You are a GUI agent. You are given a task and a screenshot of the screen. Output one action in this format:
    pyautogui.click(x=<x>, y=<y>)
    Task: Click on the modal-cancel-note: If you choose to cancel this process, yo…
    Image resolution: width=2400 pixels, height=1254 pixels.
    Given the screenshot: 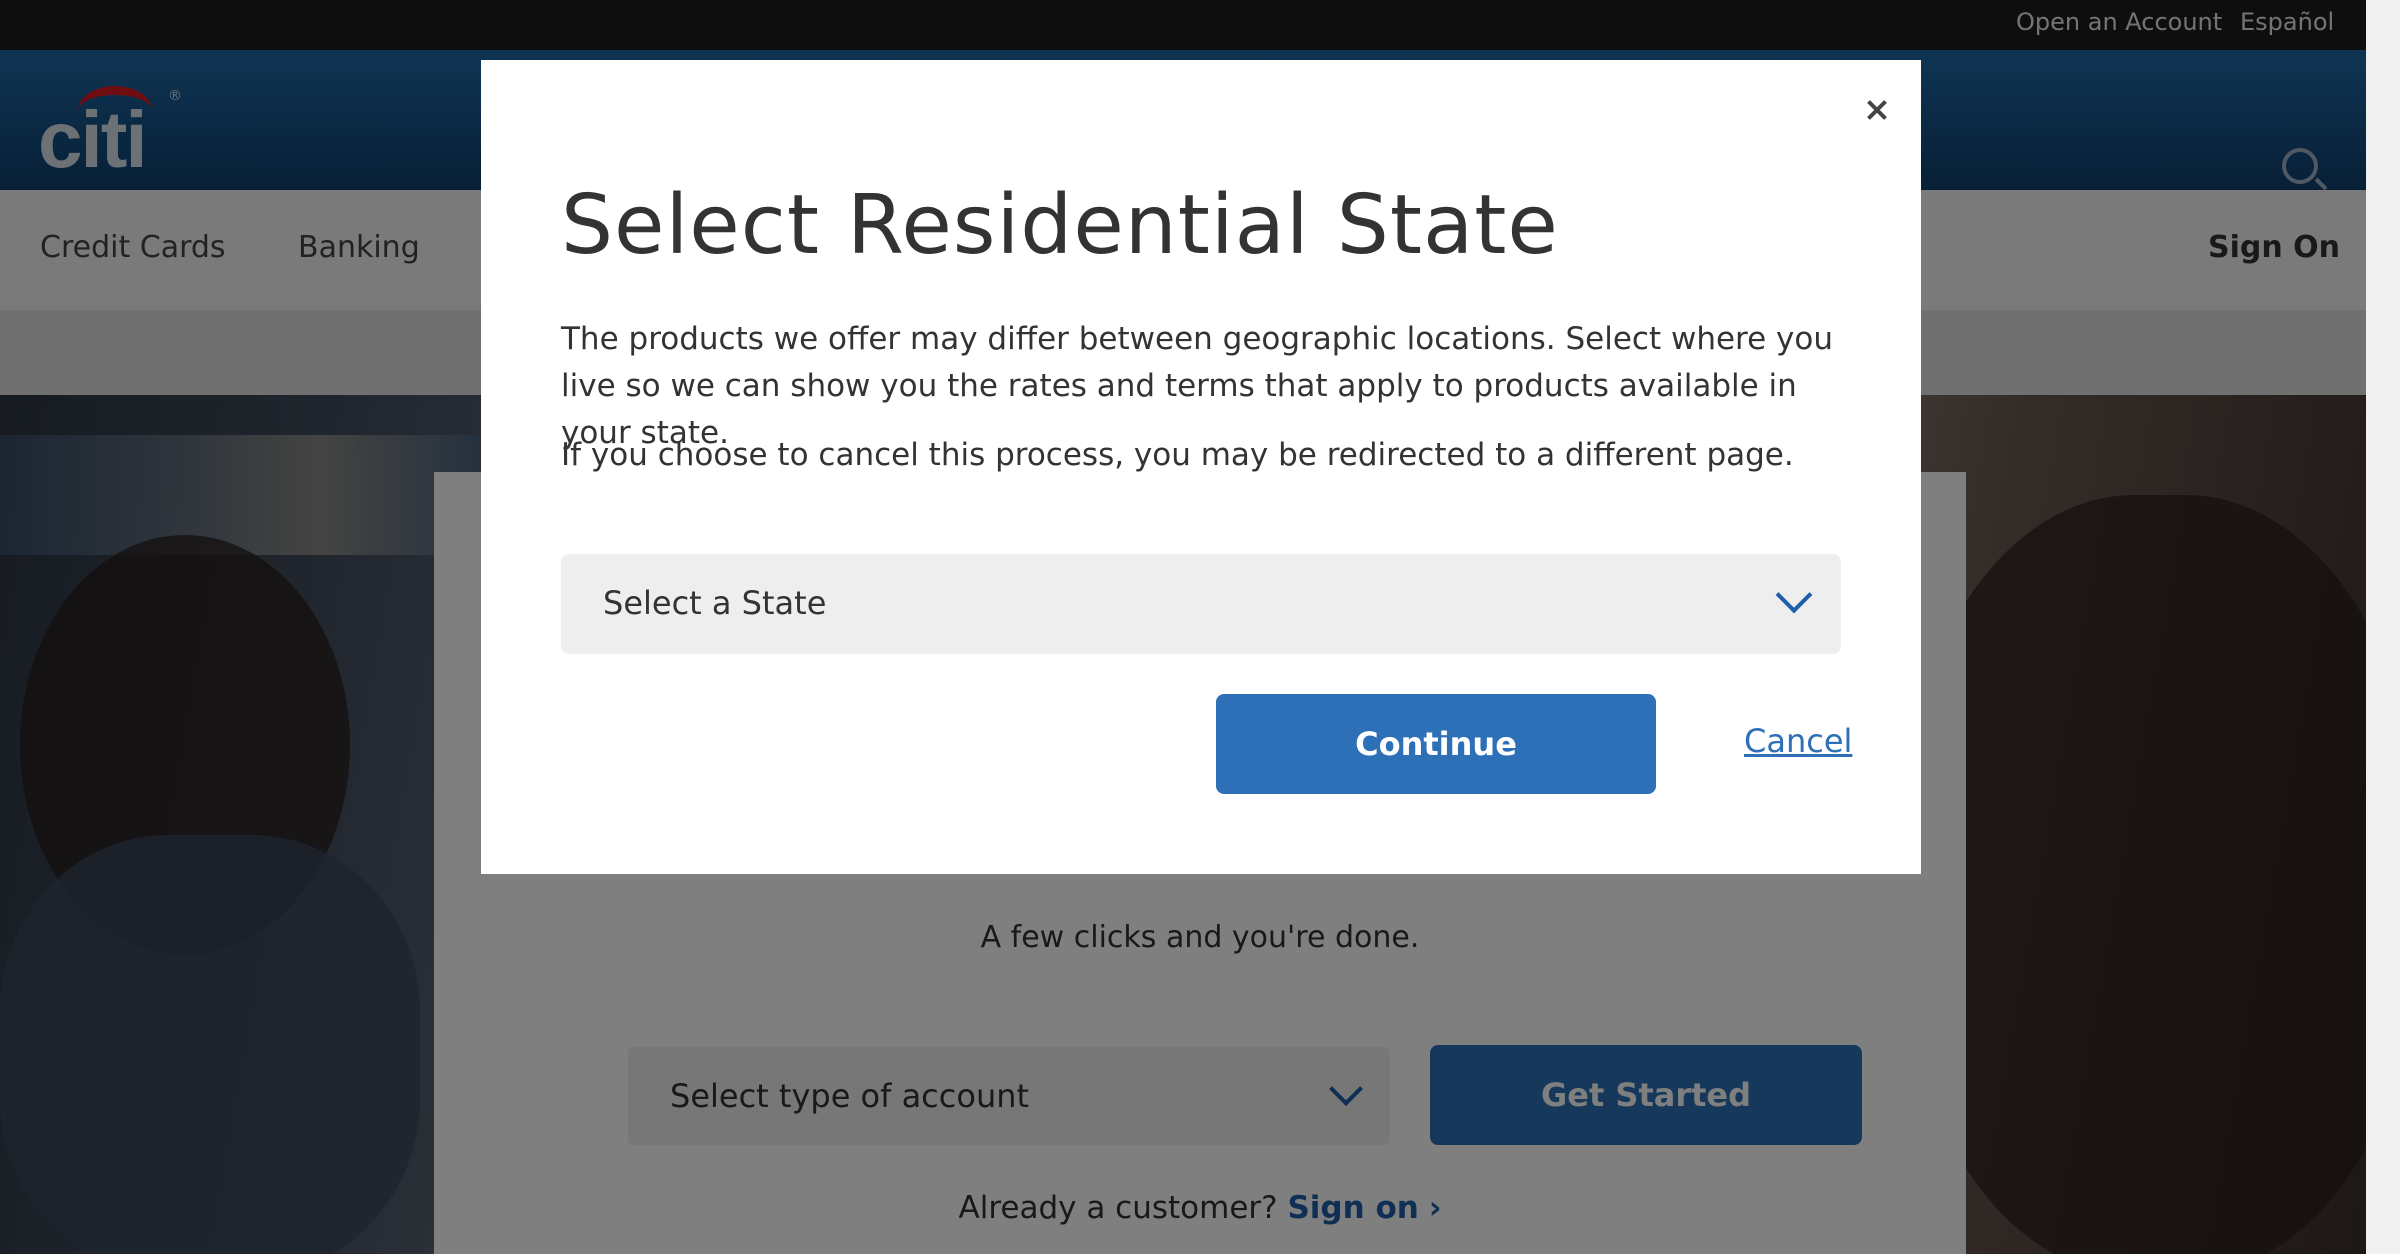 What is the action you would take?
    pyautogui.click(x=1177, y=455)
    